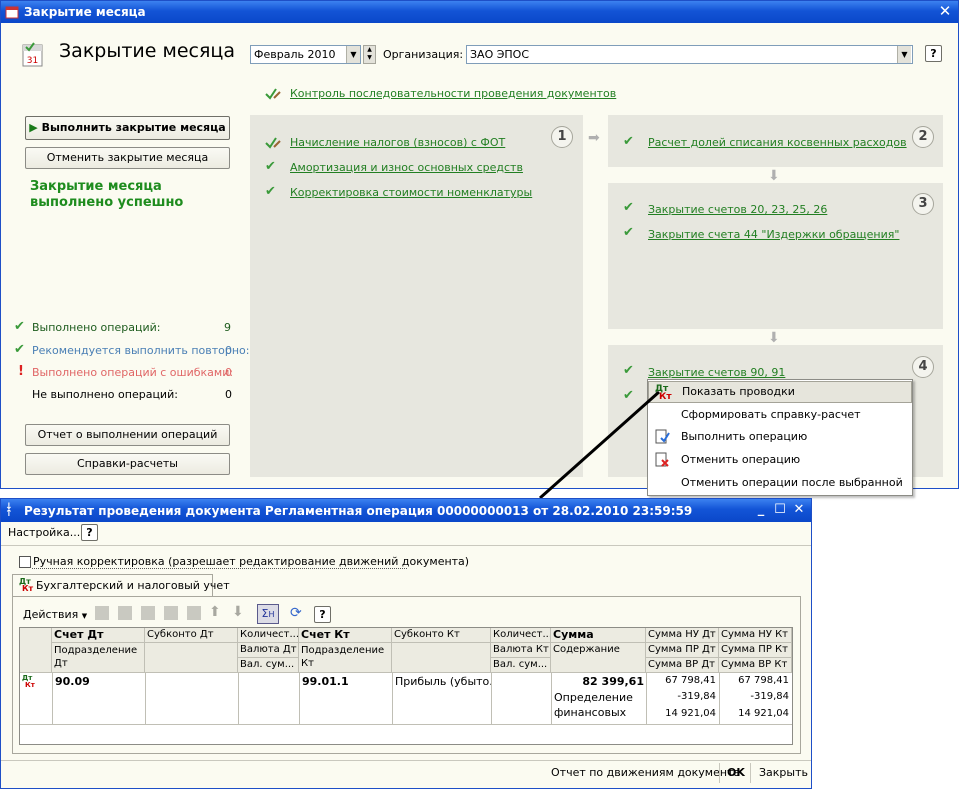  I want to click on move-up-icon: ⬆, so click(215, 612).